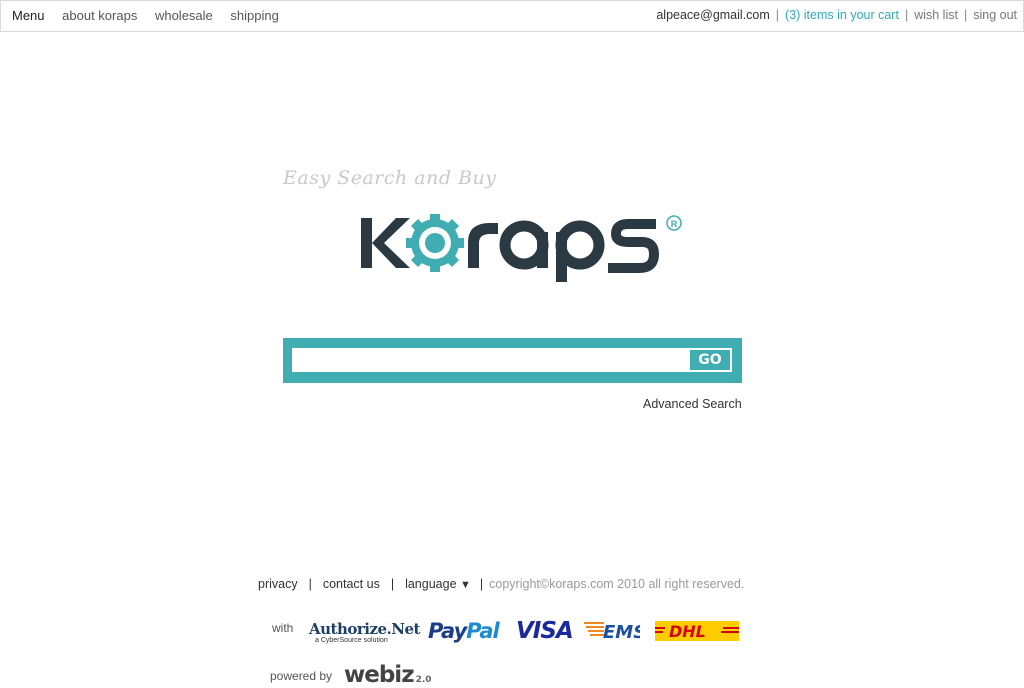 The image size is (1024, 688). I want to click on triangle-down-icon: ▼, so click(465, 585).